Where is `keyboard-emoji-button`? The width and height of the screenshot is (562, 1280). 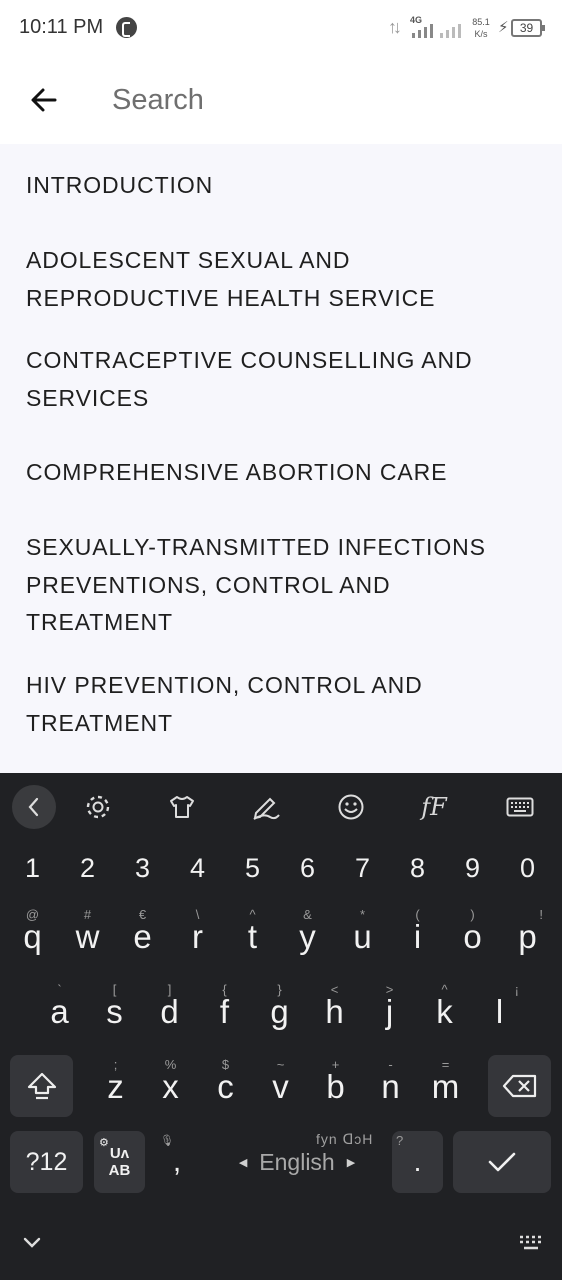 keyboard-emoji-button is located at coordinates (351, 807).